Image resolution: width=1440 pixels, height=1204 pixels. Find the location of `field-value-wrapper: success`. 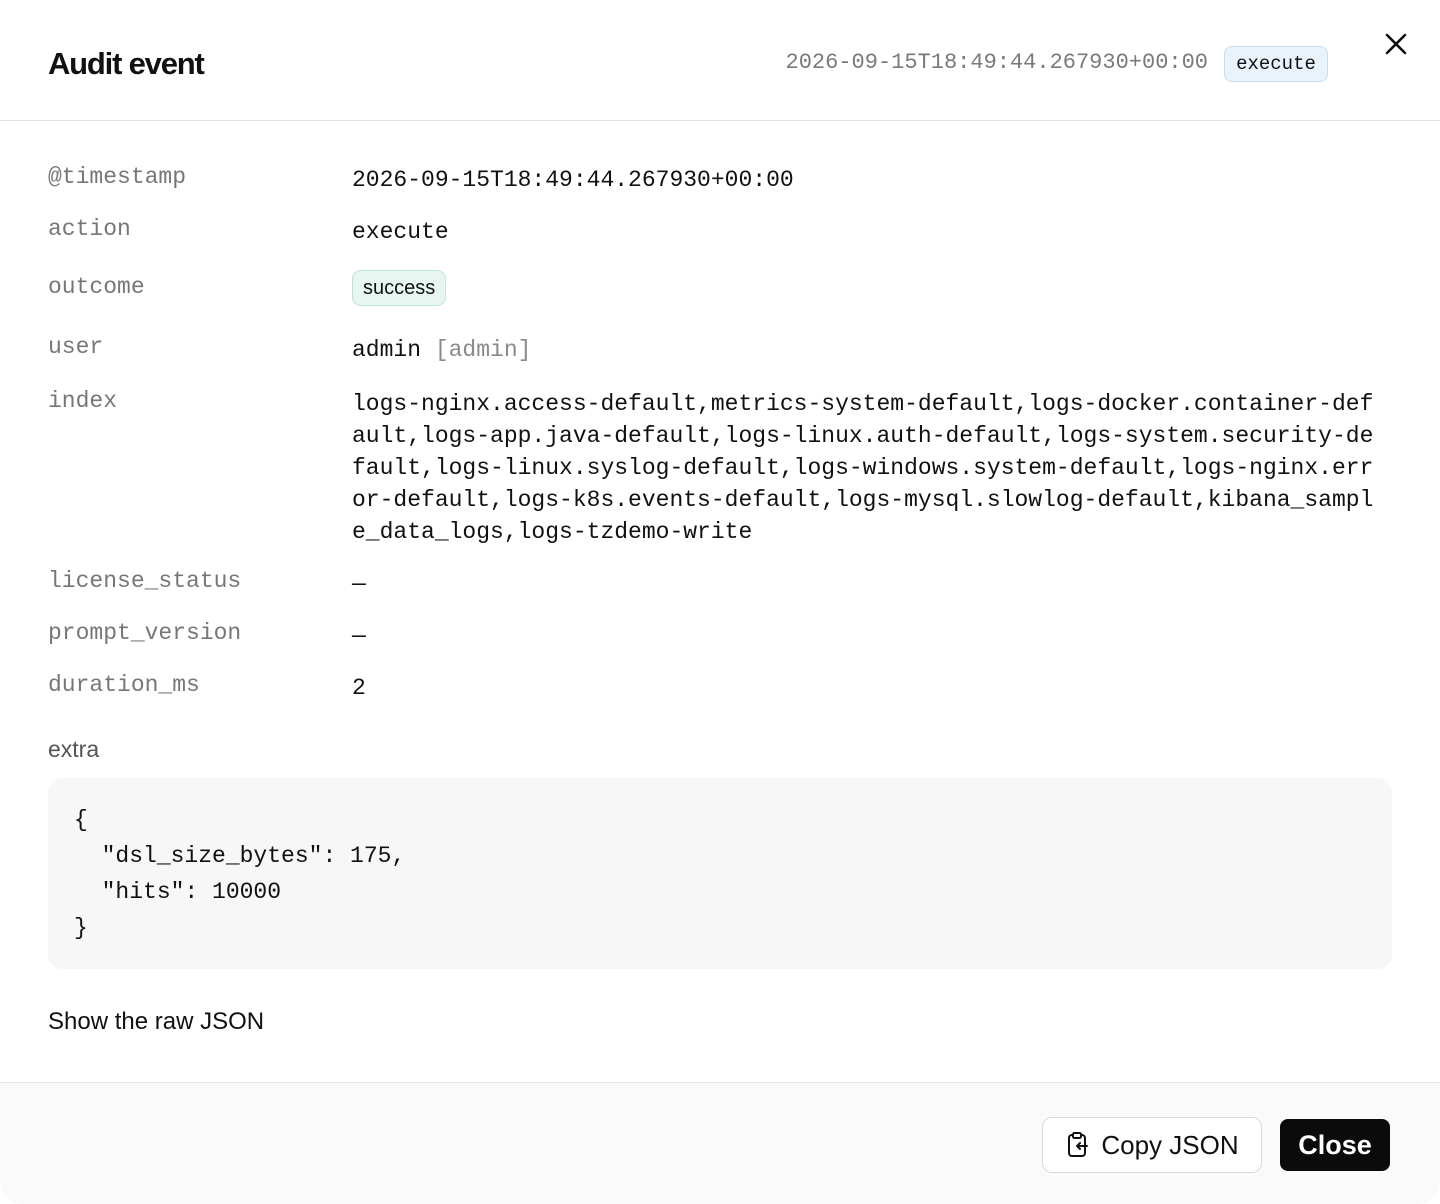

field-value-wrapper: success is located at coordinates (867, 288).